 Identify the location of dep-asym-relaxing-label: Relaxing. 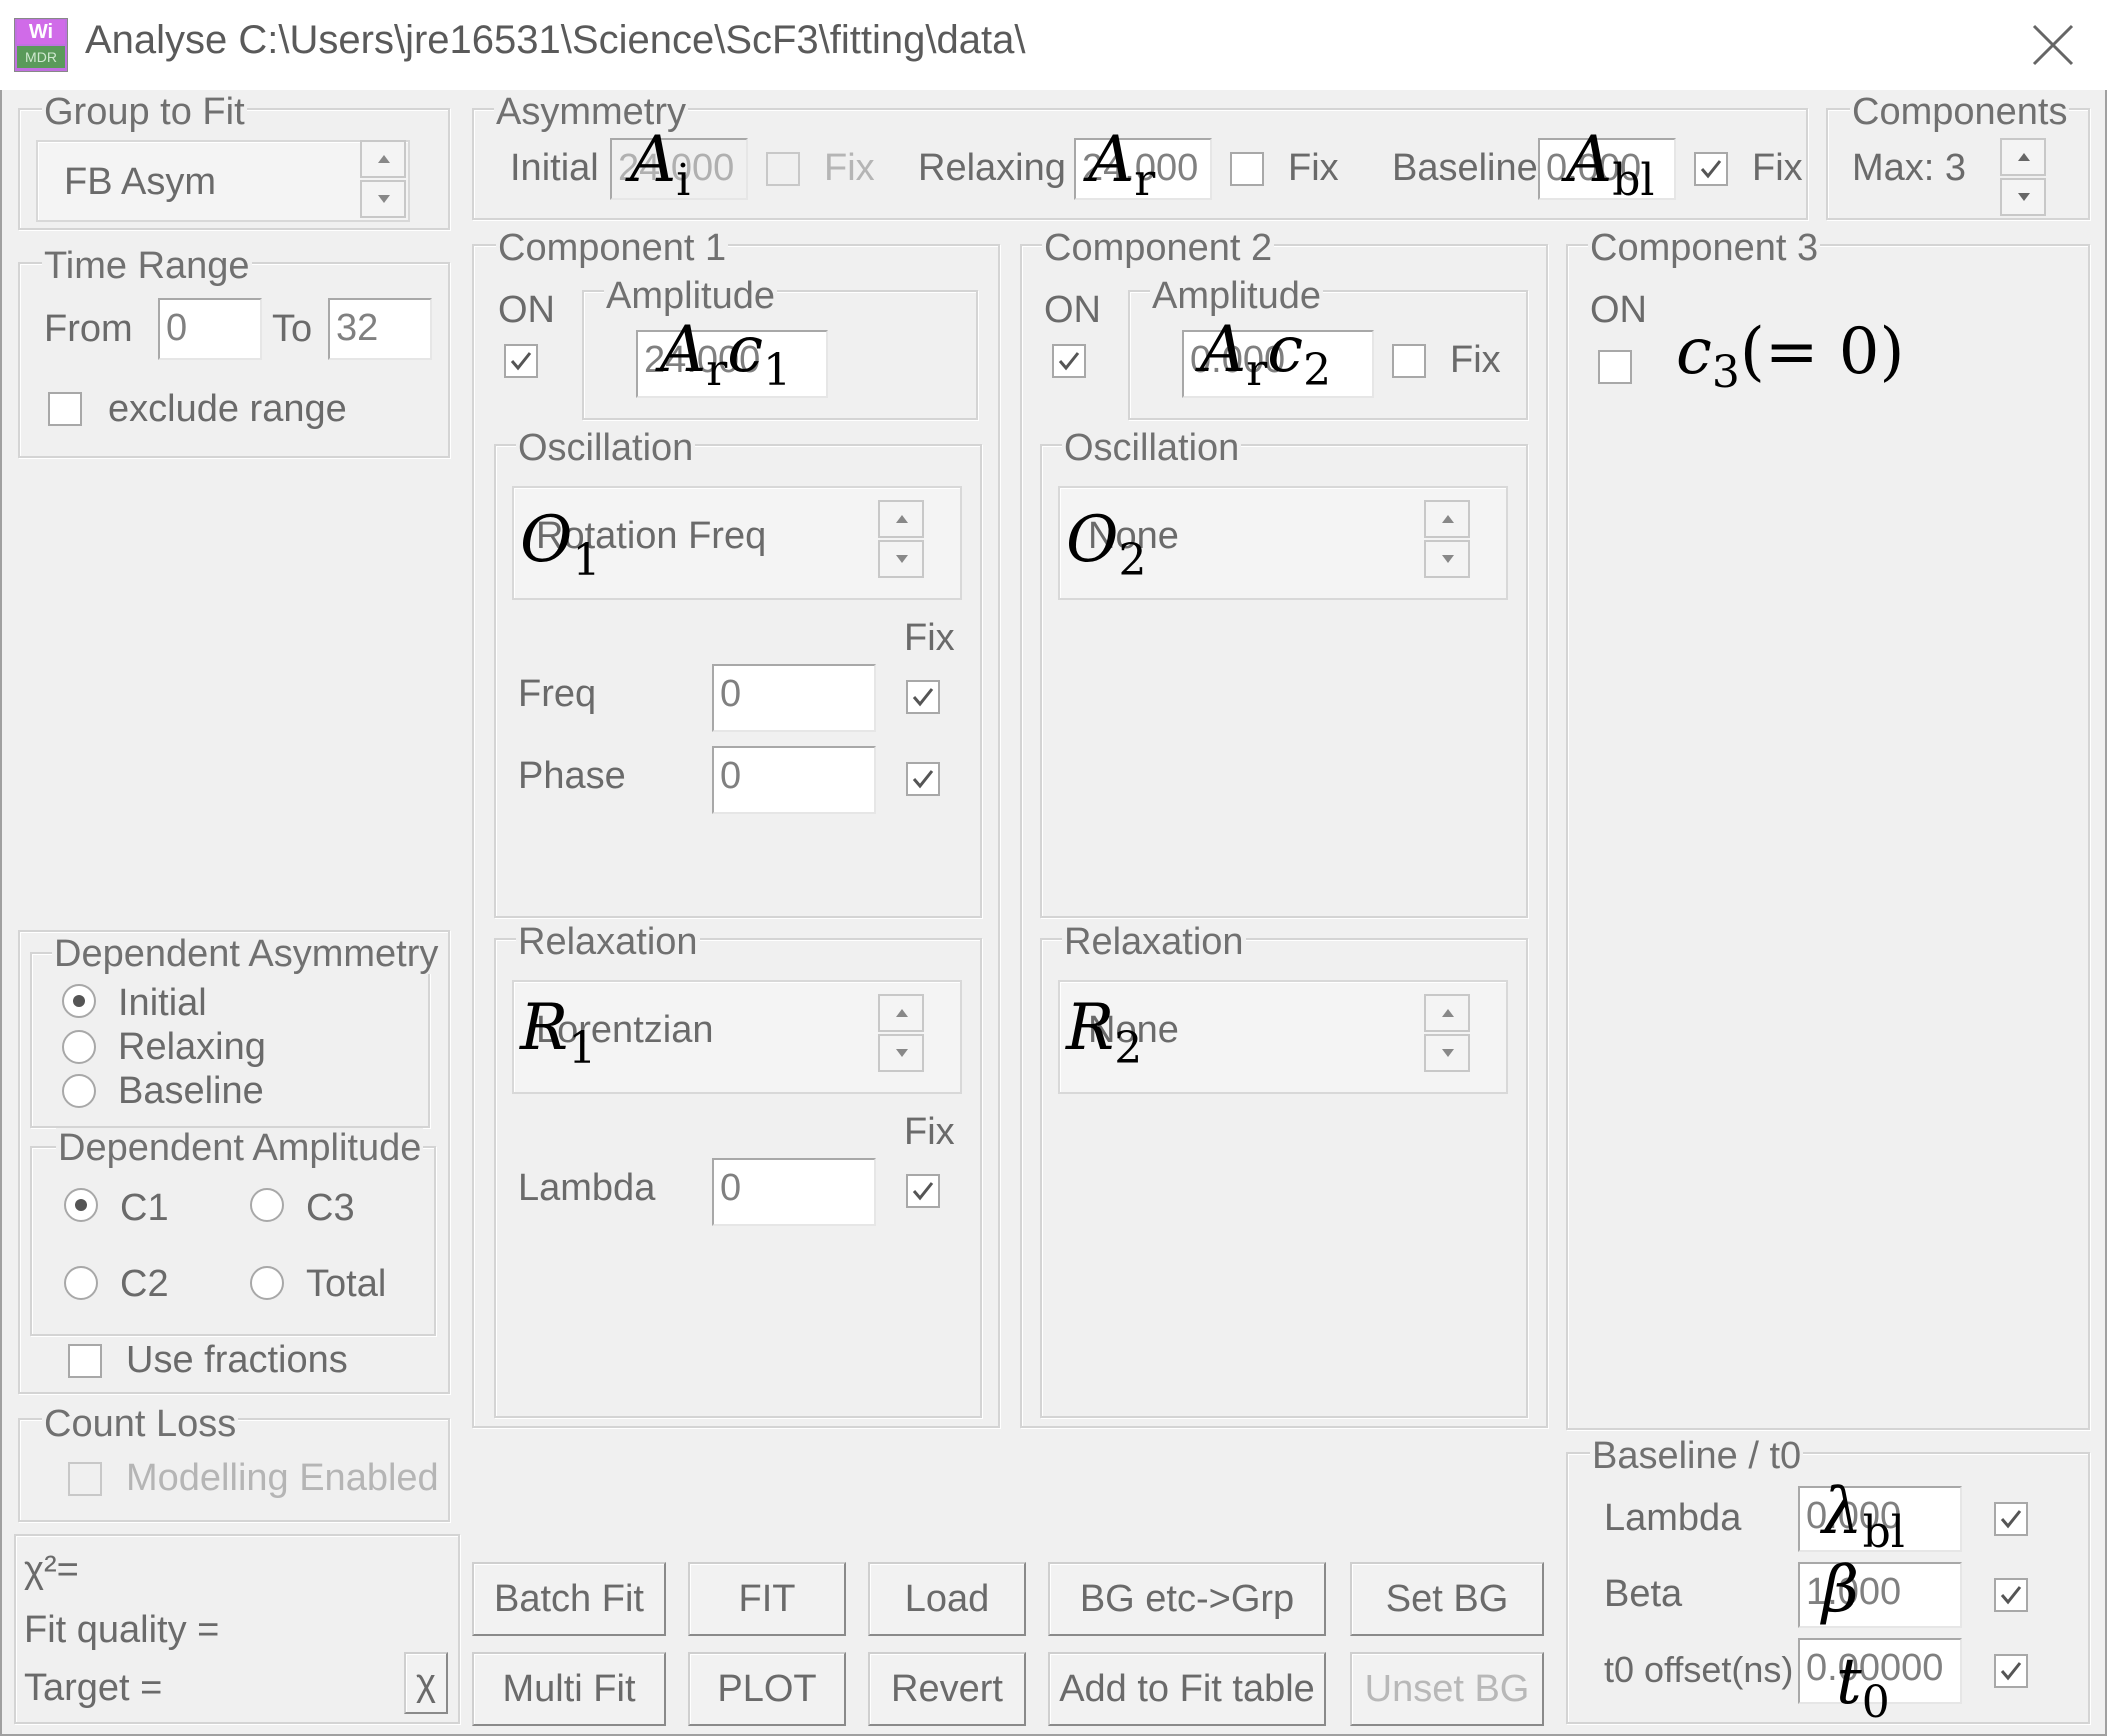
(192, 1047).